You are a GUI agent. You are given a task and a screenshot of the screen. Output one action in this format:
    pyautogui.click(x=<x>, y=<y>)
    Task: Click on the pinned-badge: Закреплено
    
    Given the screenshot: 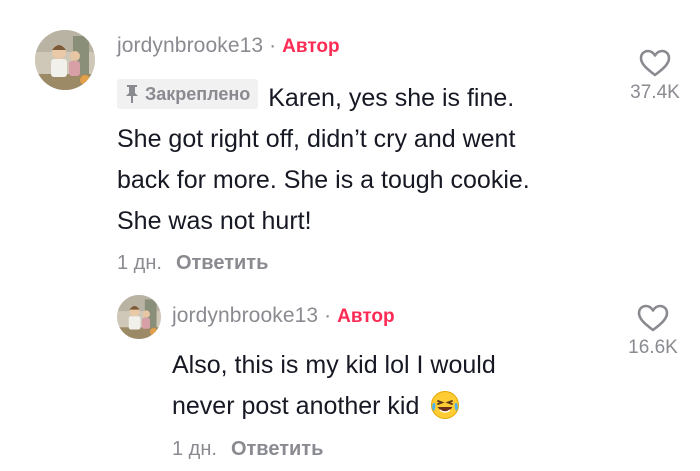 What is the action you would take?
    pyautogui.click(x=188, y=94)
    